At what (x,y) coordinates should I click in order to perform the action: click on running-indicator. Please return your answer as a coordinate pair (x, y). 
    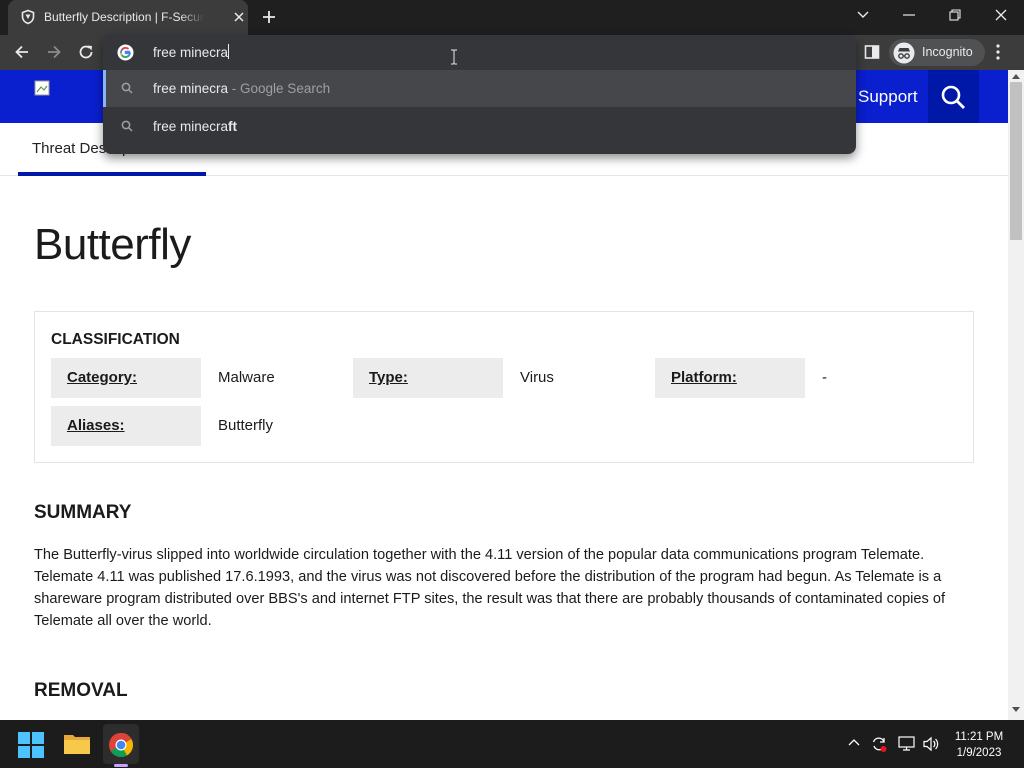
    Looking at the image, I should click on (121, 765).